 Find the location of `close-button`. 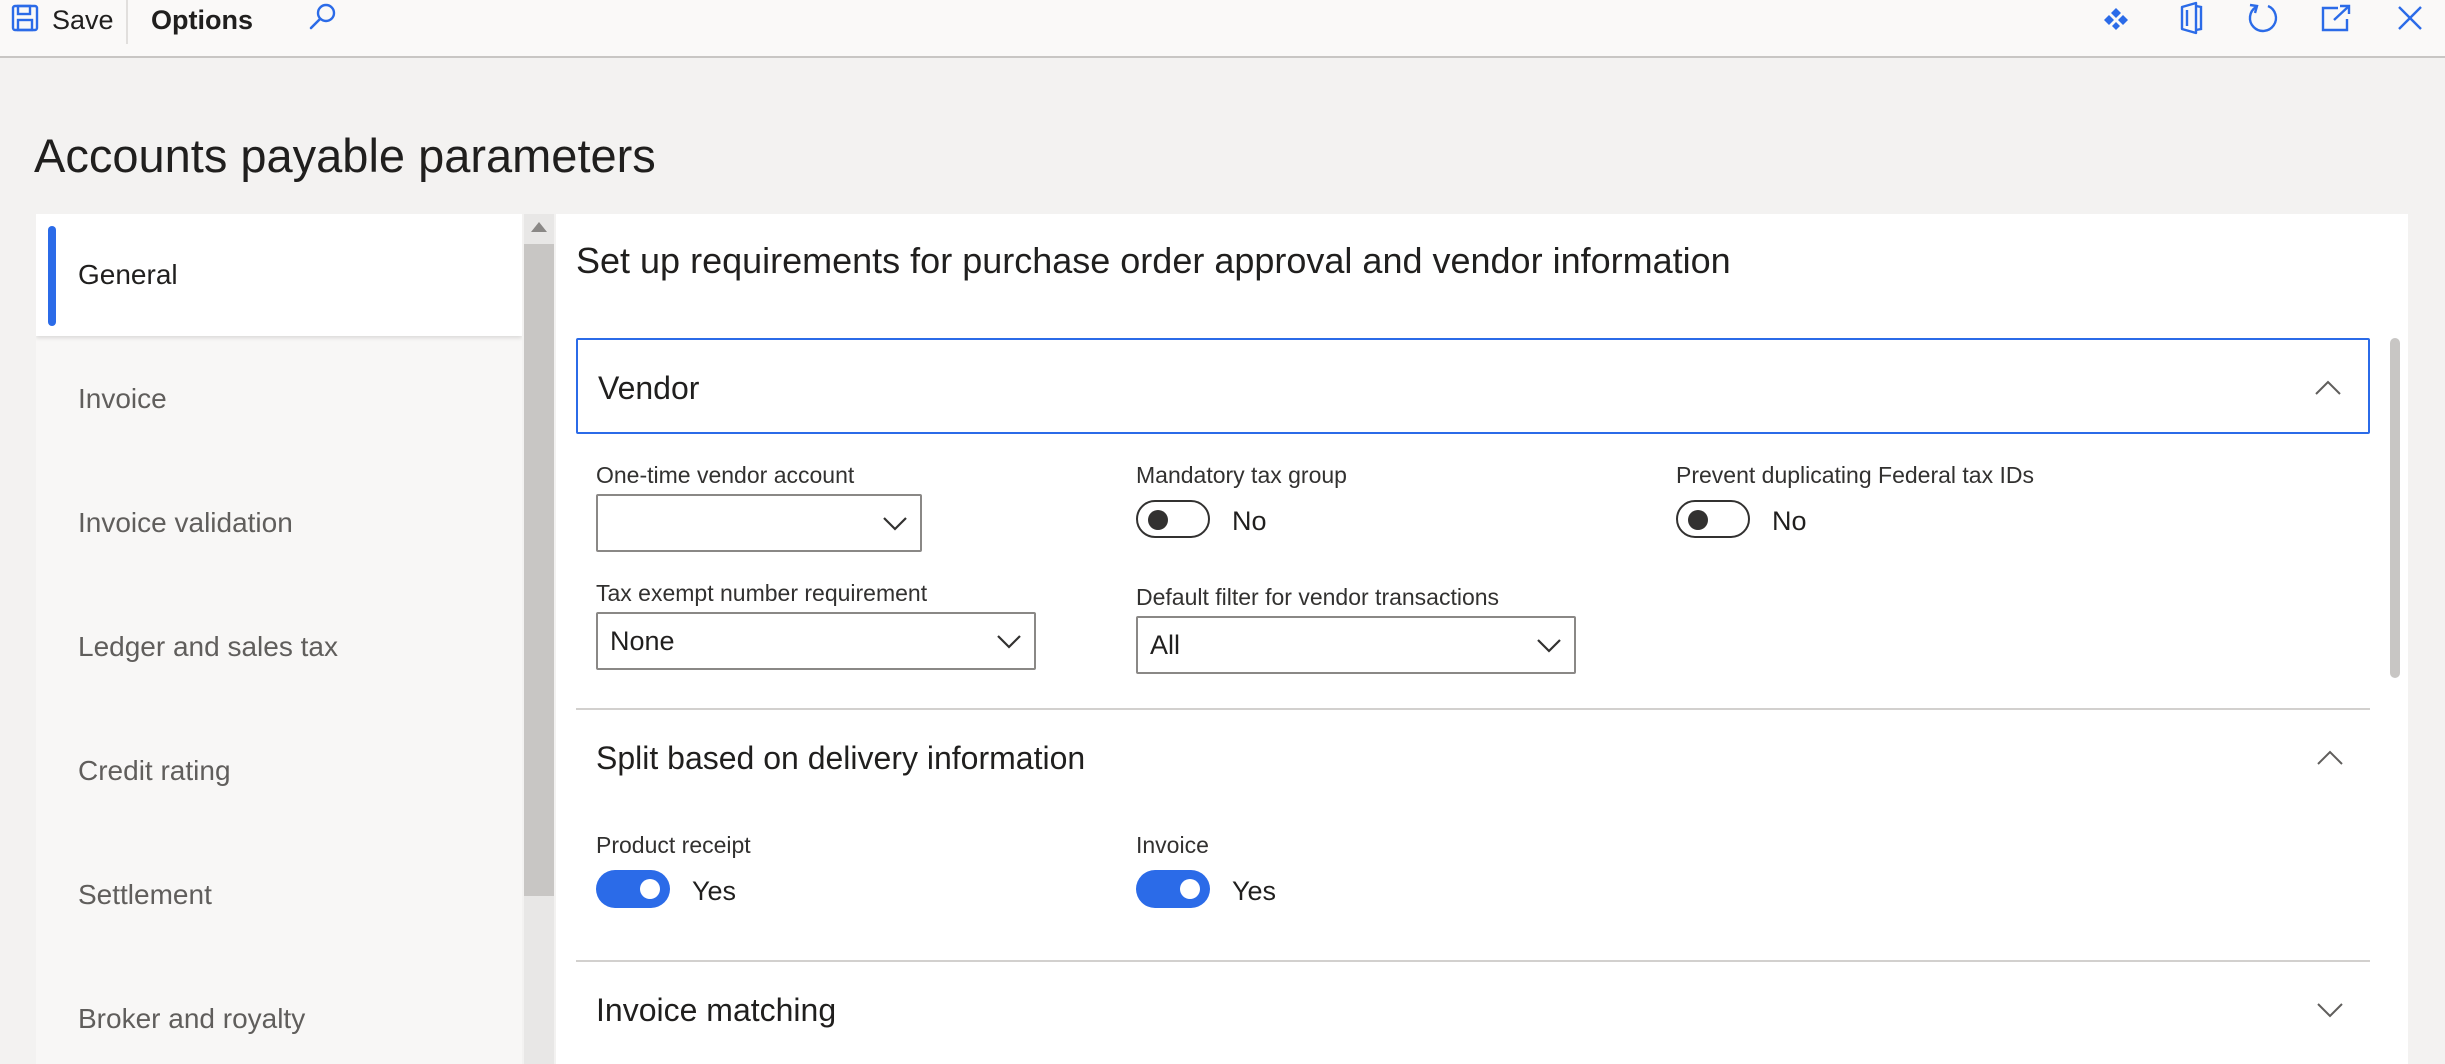

close-button is located at coordinates (2410, 18).